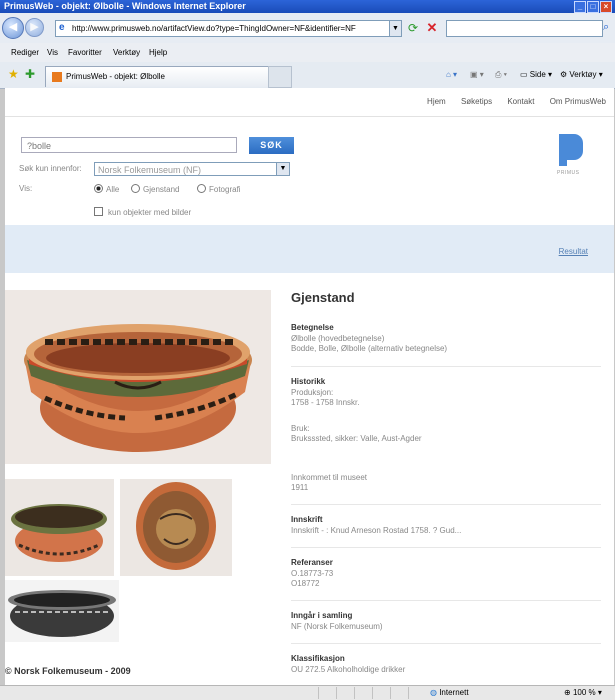 This screenshot has height=700, width=615. What do you see at coordinates (583, 693) in the screenshot?
I see `zoom-level: ⊕ 100 % ▾` at bounding box center [583, 693].